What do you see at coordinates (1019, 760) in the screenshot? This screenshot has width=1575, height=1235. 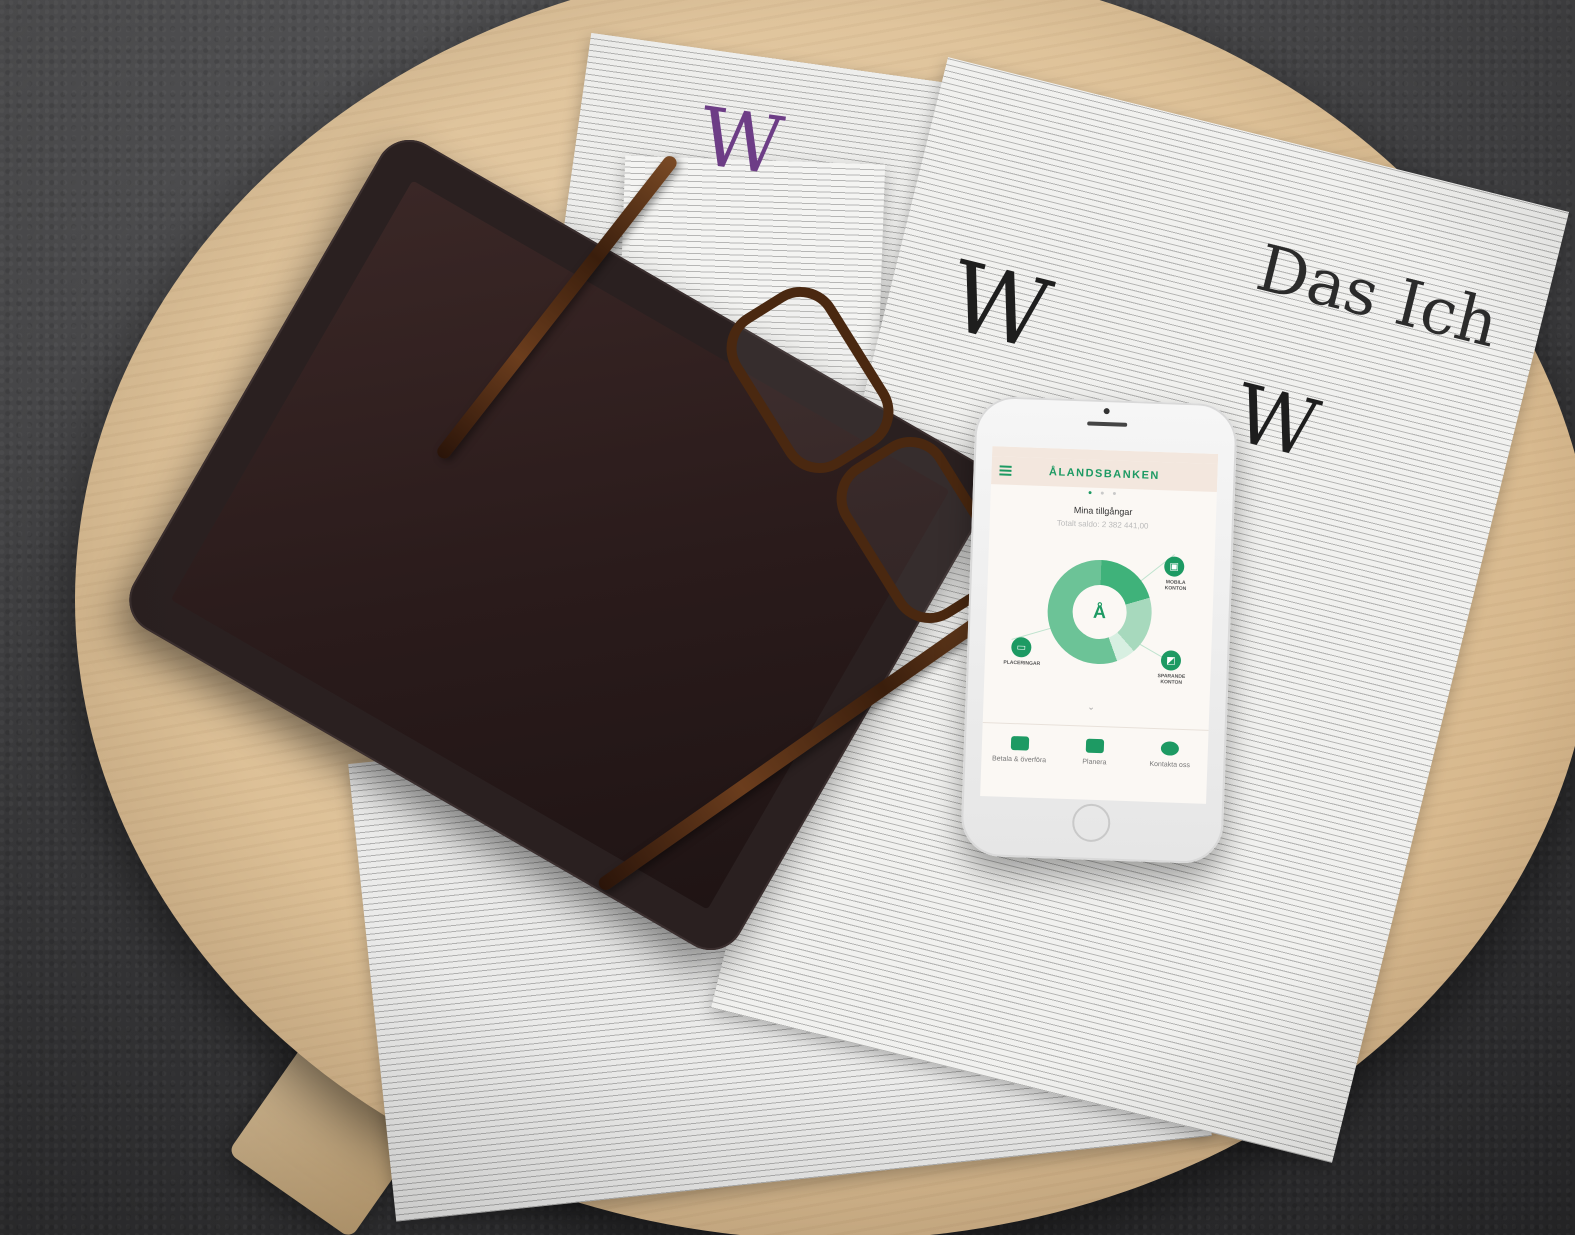 I see `tab-label: Betala & överföra` at bounding box center [1019, 760].